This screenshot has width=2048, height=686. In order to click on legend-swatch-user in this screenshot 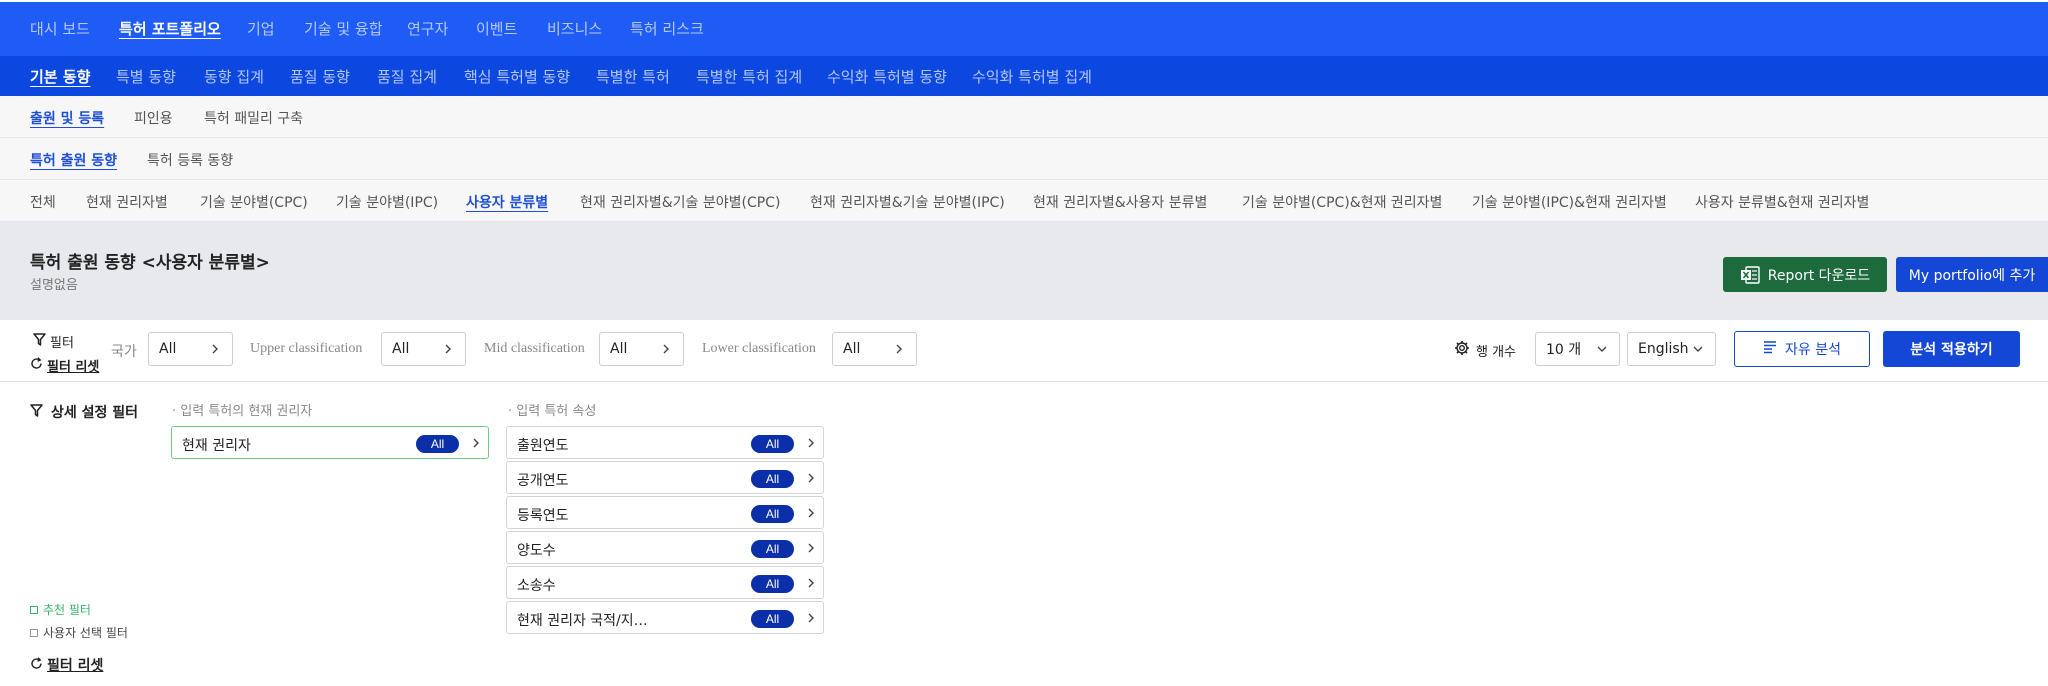, I will do `click(34, 632)`.